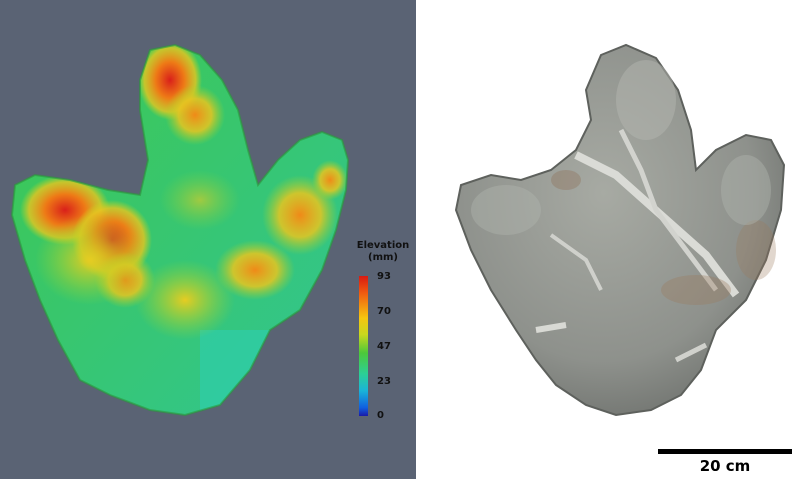 This screenshot has width=800, height=479. What do you see at coordinates (725, 466) in the screenshot?
I see `scale-bar-label: 20 cm` at bounding box center [725, 466].